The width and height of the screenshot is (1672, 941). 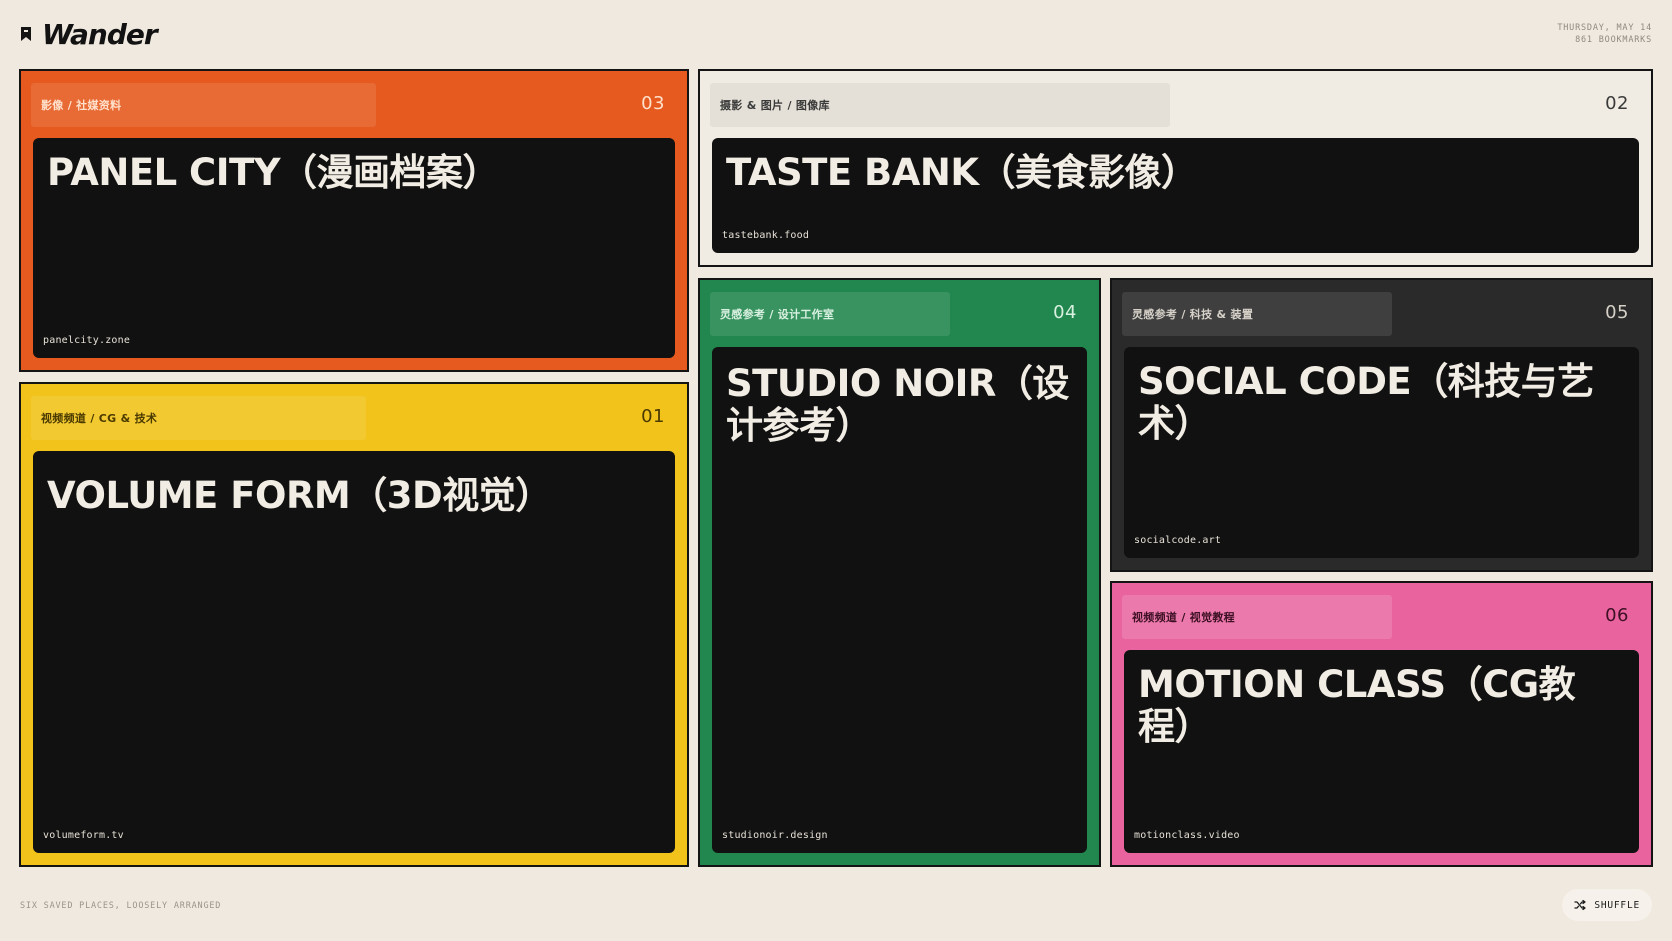 What do you see at coordinates (1193, 314) in the screenshot?
I see `card-tags: 灵感参考 / 科技 & 装置` at bounding box center [1193, 314].